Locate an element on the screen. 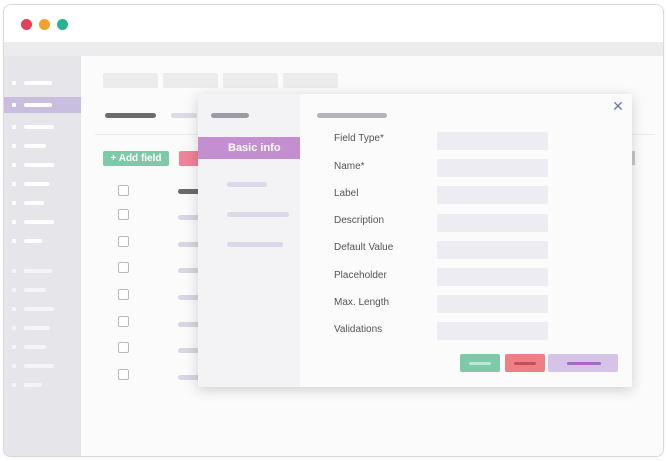  sidebar is located at coordinates (42, 256).